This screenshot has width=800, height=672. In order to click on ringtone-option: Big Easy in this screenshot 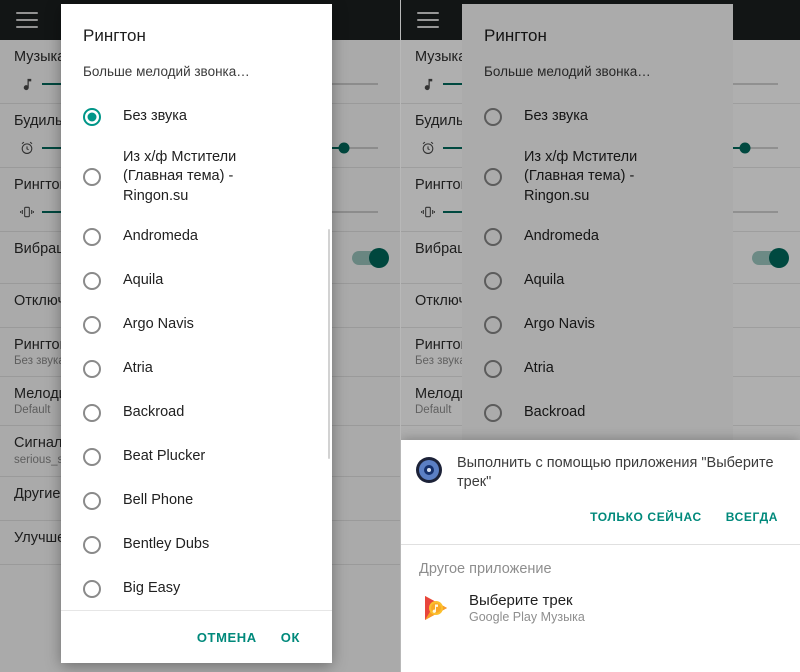, I will do `click(196, 588)`.